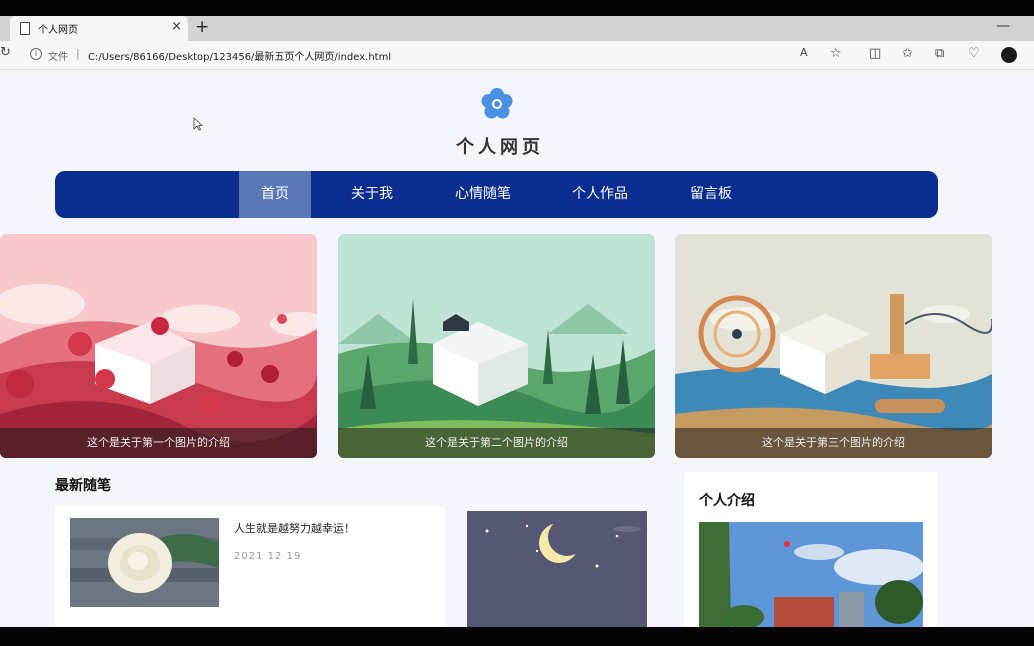 The width and height of the screenshot is (1034, 646). What do you see at coordinates (557, 569) in the screenshot?
I see `night-sky-image` at bounding box center [557, 569].